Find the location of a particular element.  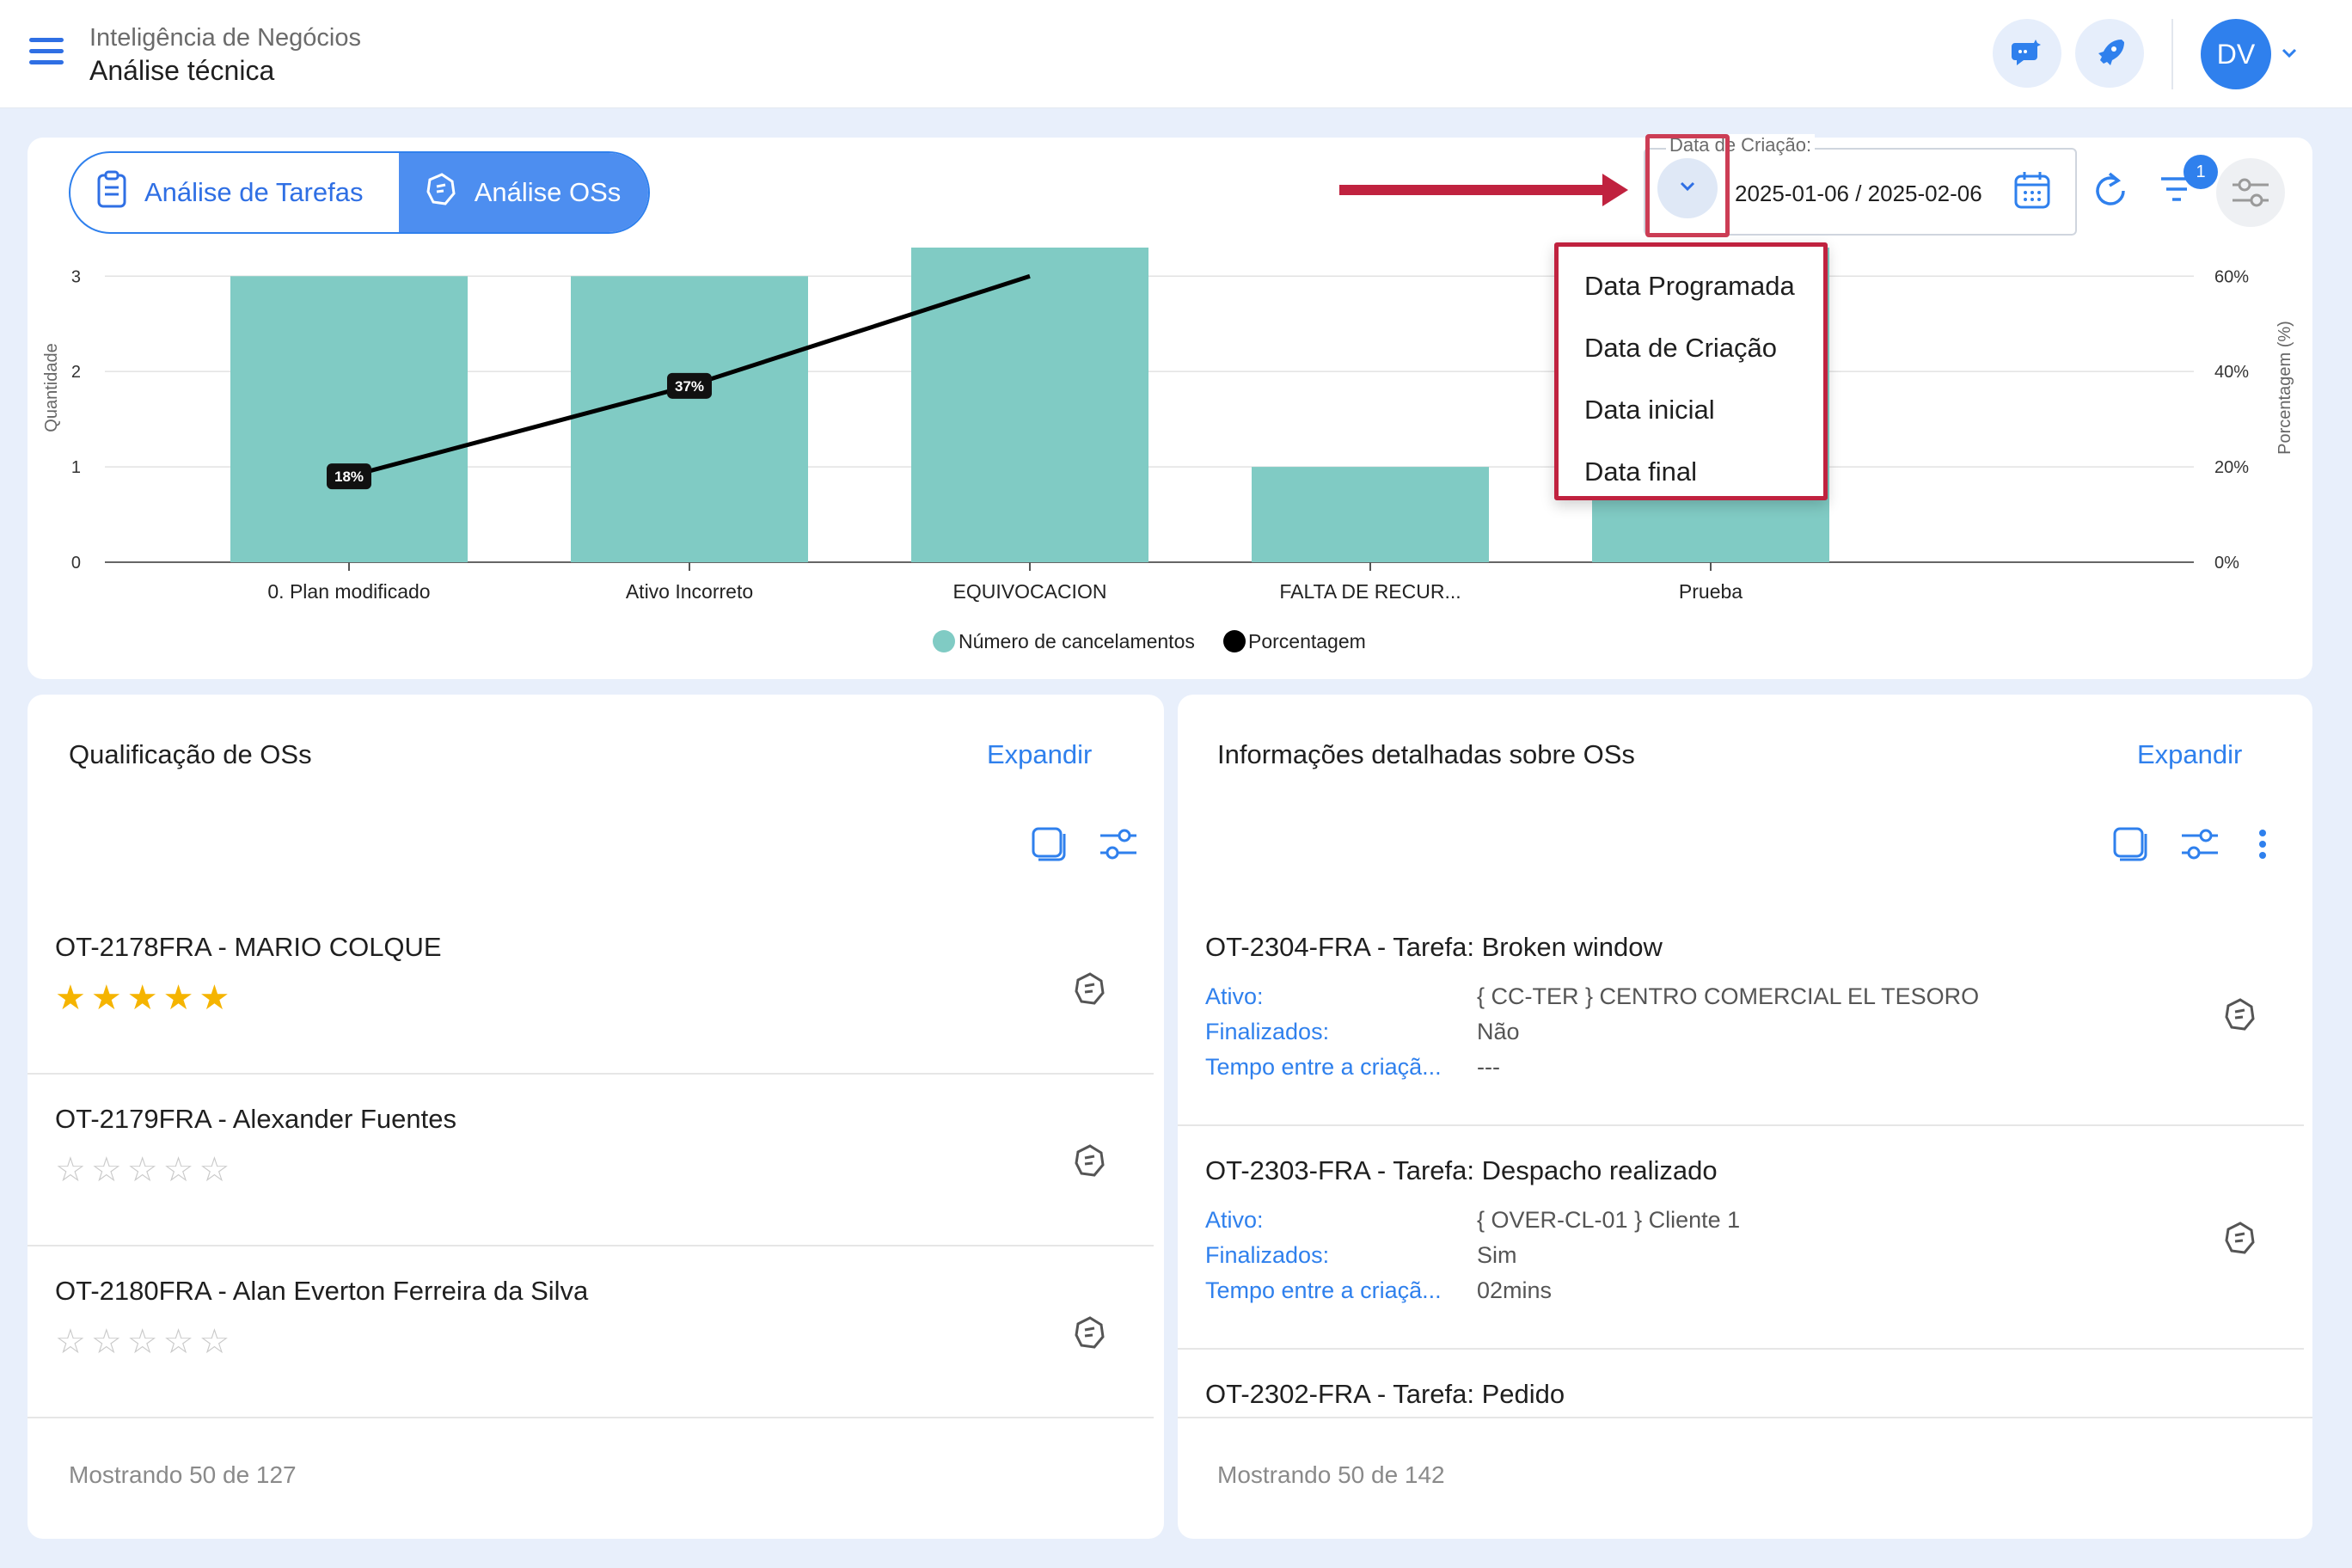

field-value: --- is located at coordinates (1488, 1067).